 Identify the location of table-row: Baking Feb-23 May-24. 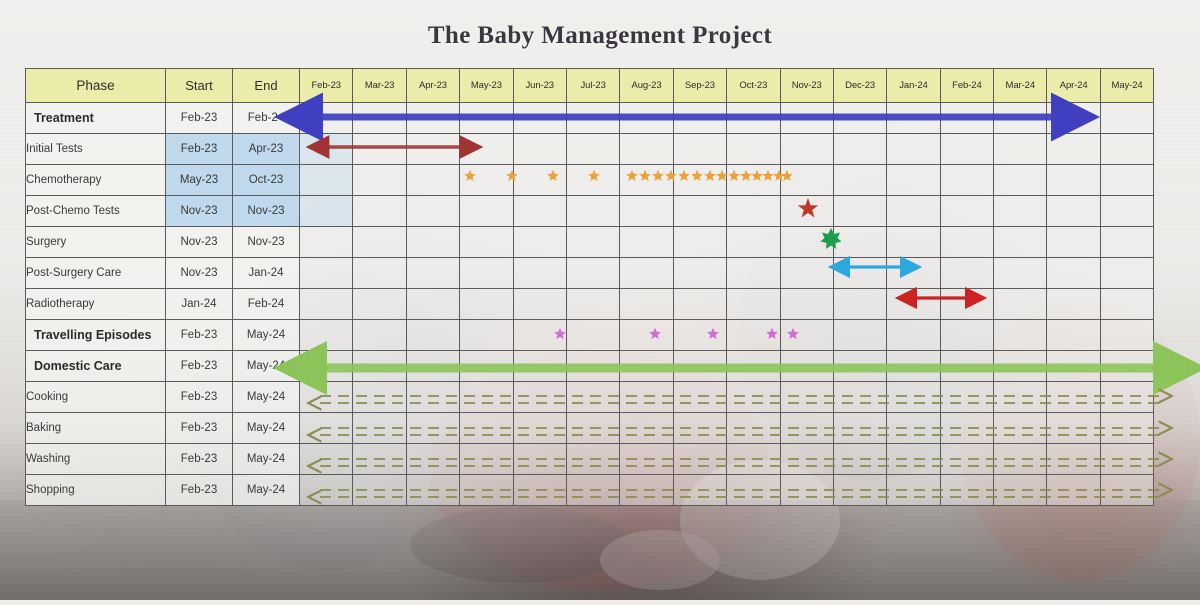
(590, 428).